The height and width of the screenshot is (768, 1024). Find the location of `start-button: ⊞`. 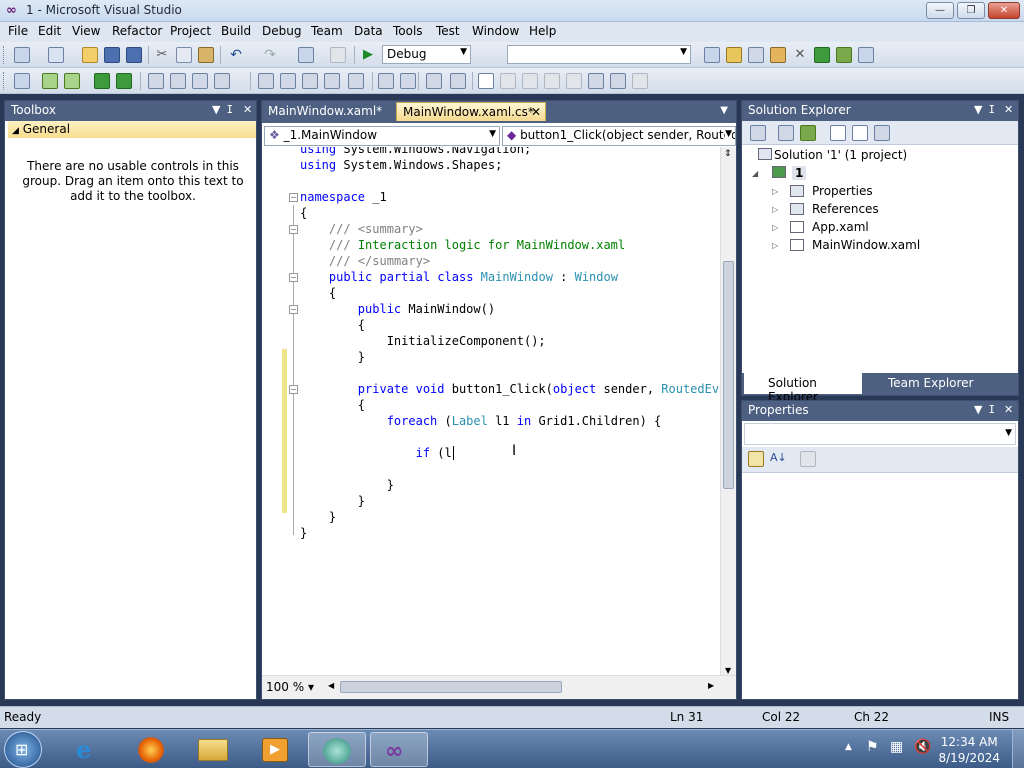

start-button: ⊞ is located at coordinates (23, 749).